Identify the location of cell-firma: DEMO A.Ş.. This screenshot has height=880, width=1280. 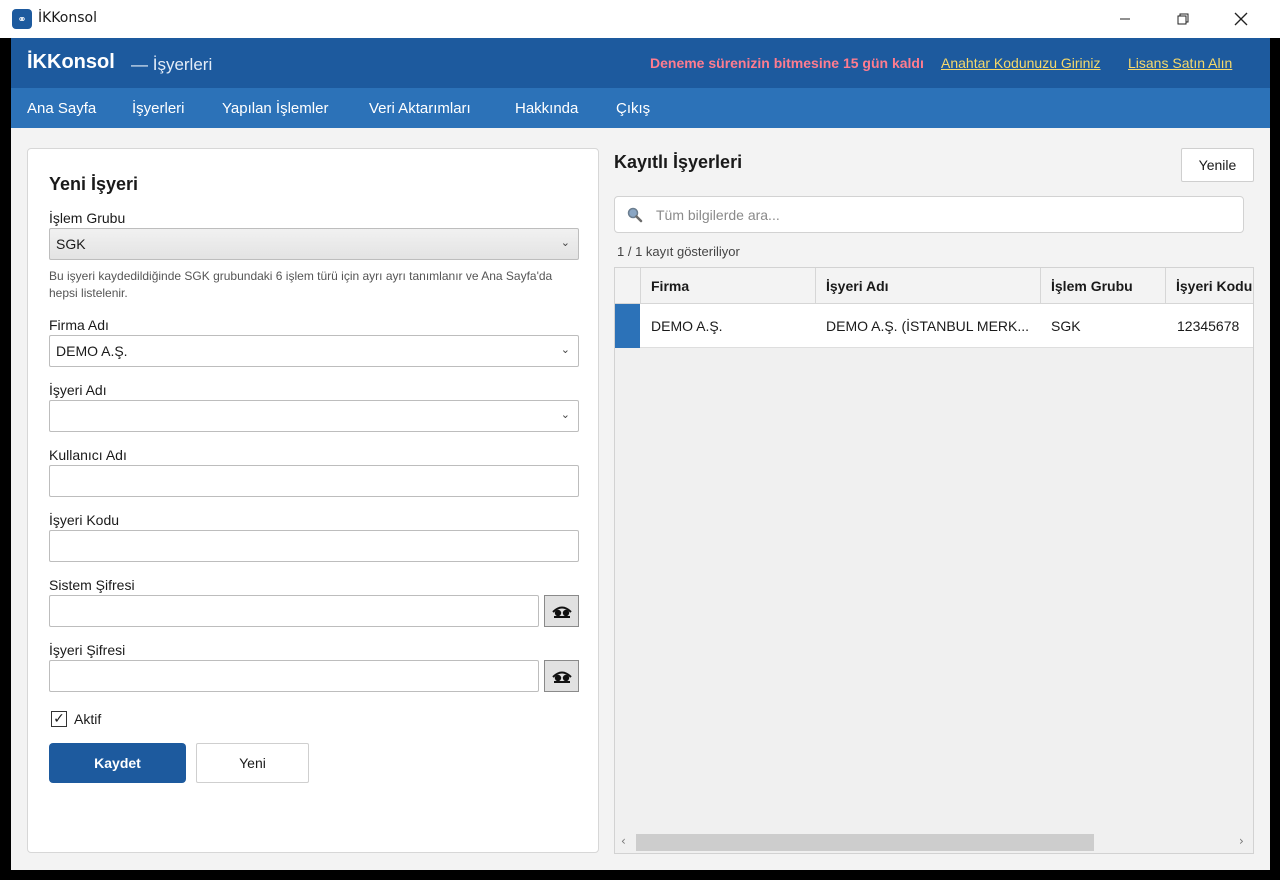
(687, 326).